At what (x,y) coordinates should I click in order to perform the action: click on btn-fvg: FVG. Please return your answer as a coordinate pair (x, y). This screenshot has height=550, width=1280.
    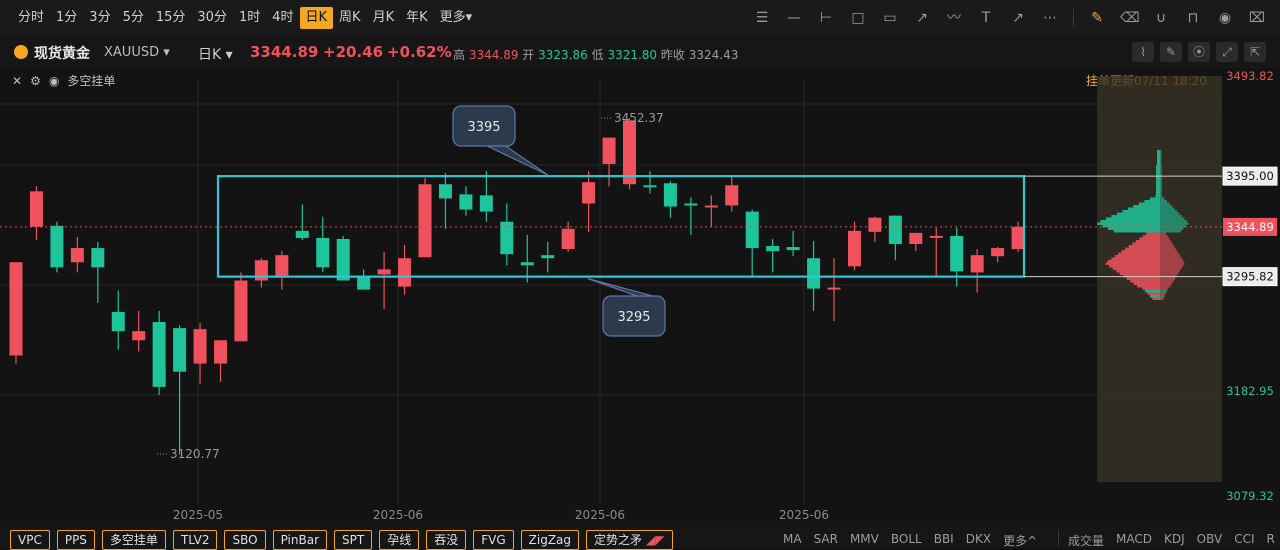
    Looking at the image, I should click on (493, 540).